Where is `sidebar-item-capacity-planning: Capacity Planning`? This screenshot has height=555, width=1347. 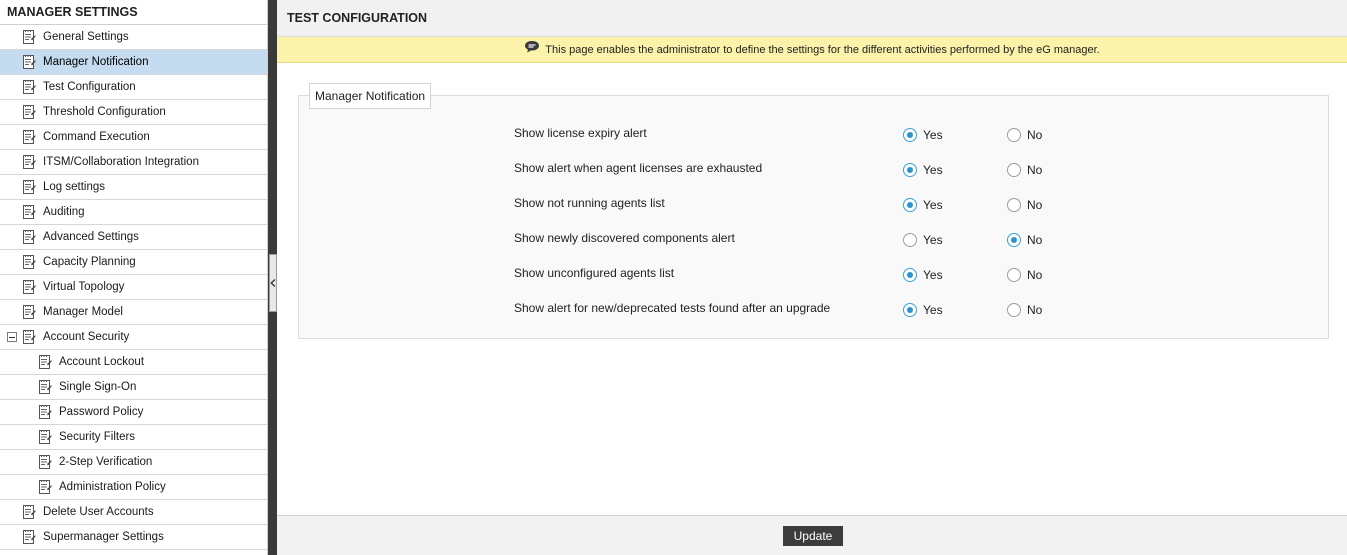
sidebar-item-capacity-planning: Capacity Planning is located at coordinates (133, 262).